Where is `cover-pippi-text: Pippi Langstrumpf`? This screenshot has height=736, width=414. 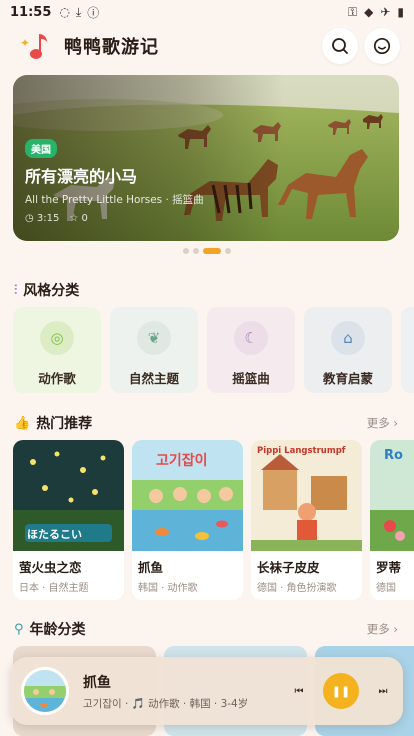 cover-pippi-text: Pippi Langstrumpf is located at coordinates (301, 451).